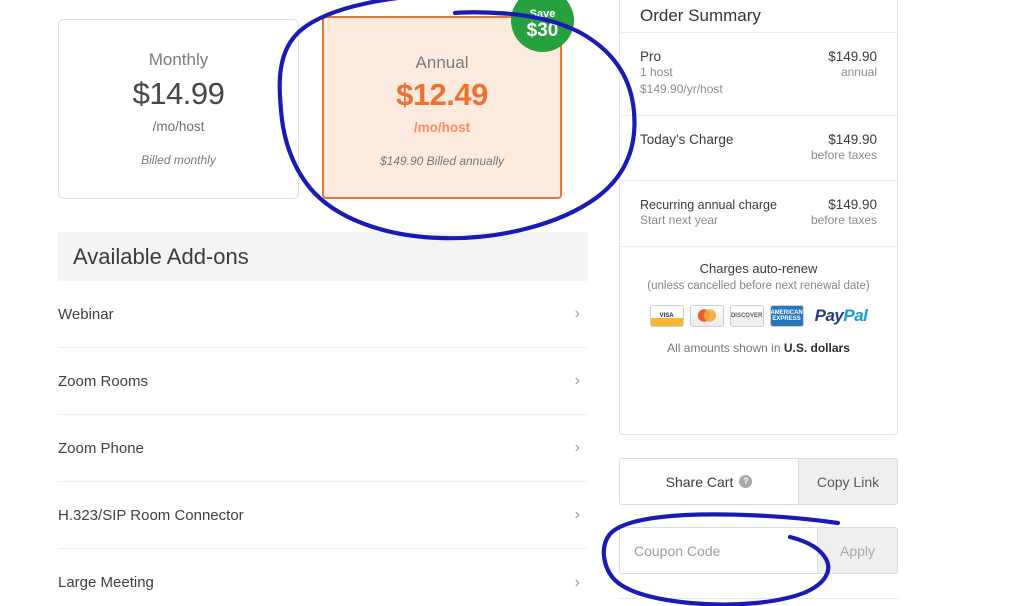 Image resolution: width=1029 pixels, height=606 pixels. What do you see at coordinates (725, 347) in the screenshot?
I see `currency-note-prefix: All amounts shown in` at bounding box center [725, 347].